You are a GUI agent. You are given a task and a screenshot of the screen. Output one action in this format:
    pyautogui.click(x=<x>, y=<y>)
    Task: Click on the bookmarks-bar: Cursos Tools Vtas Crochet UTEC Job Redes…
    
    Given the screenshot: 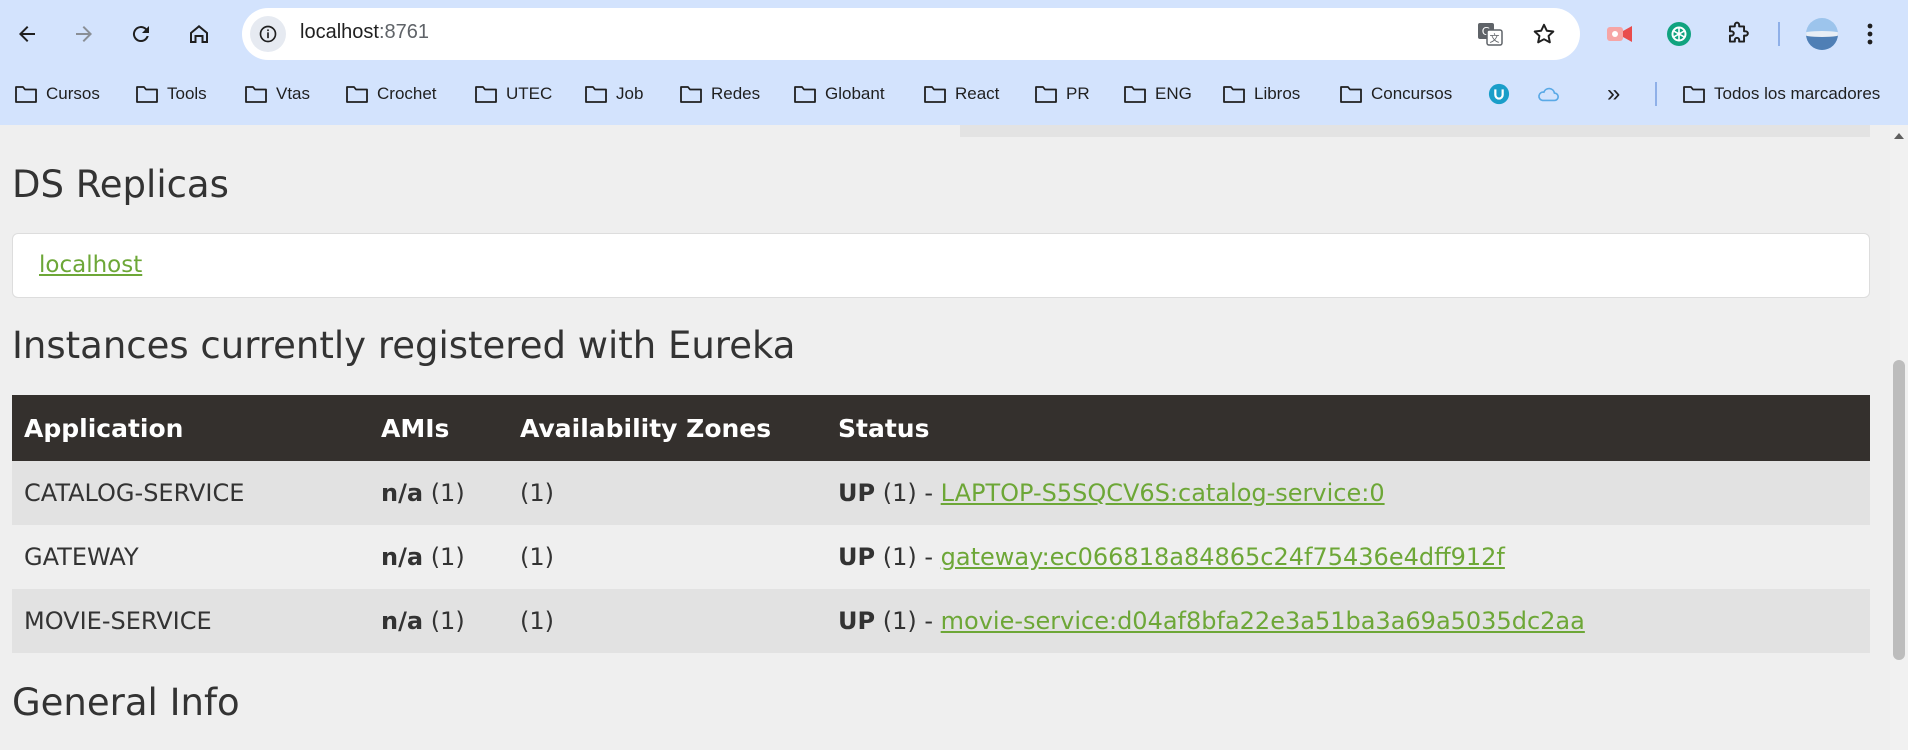 What is the action you would take?
    pyautogui.click(x=954, y=94)
    